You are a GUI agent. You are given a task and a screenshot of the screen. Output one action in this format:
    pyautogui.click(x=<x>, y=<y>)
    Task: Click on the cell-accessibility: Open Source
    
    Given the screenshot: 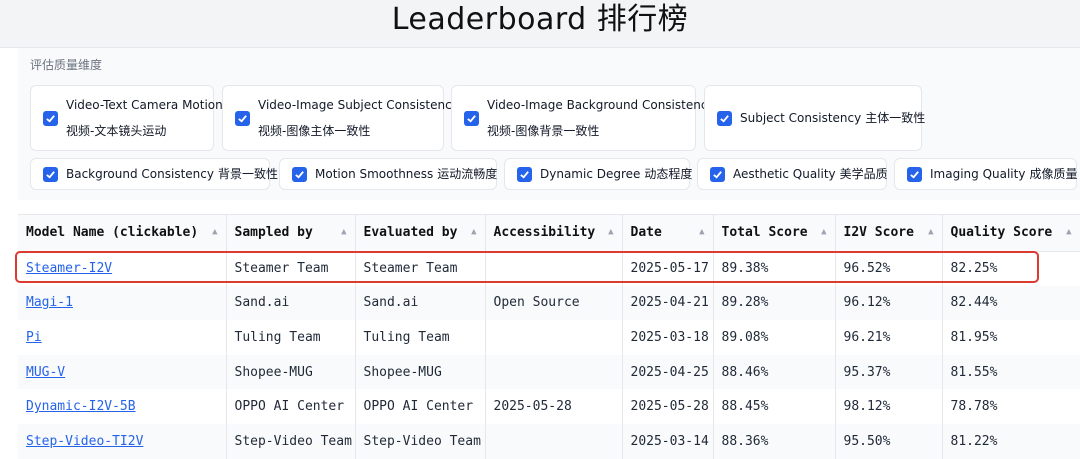 What is the action you would take?
    pyautogui.click(x=554, y=303)
    